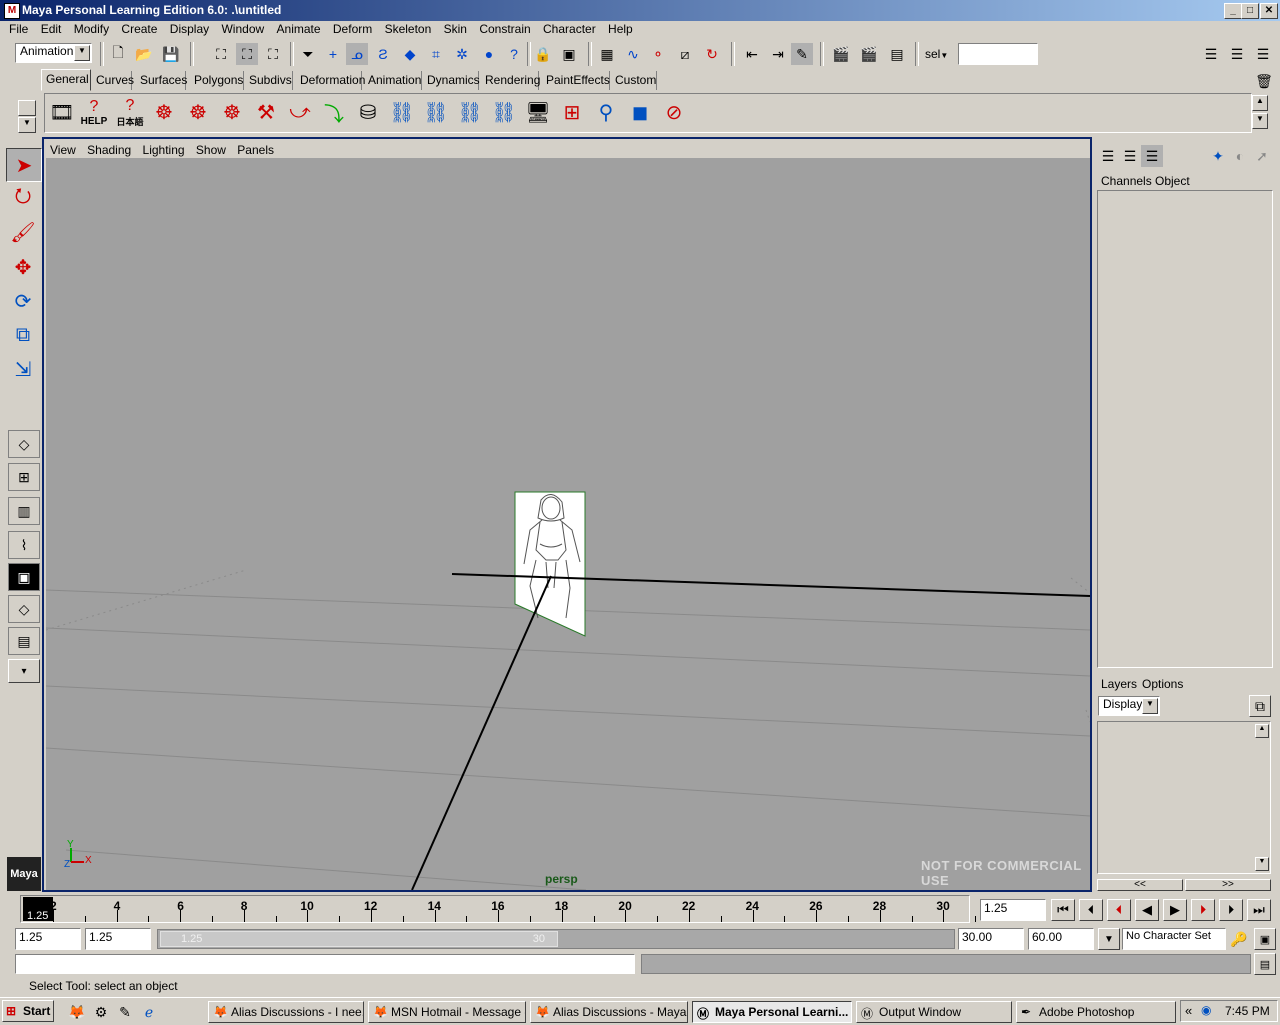 The width and height of the screenshot is (1280, 1025). What do you see at coordinates (841, 54) in the screenshot?
I see `render-current-frame-icon: 🎬` at bounding box center [841, 54].